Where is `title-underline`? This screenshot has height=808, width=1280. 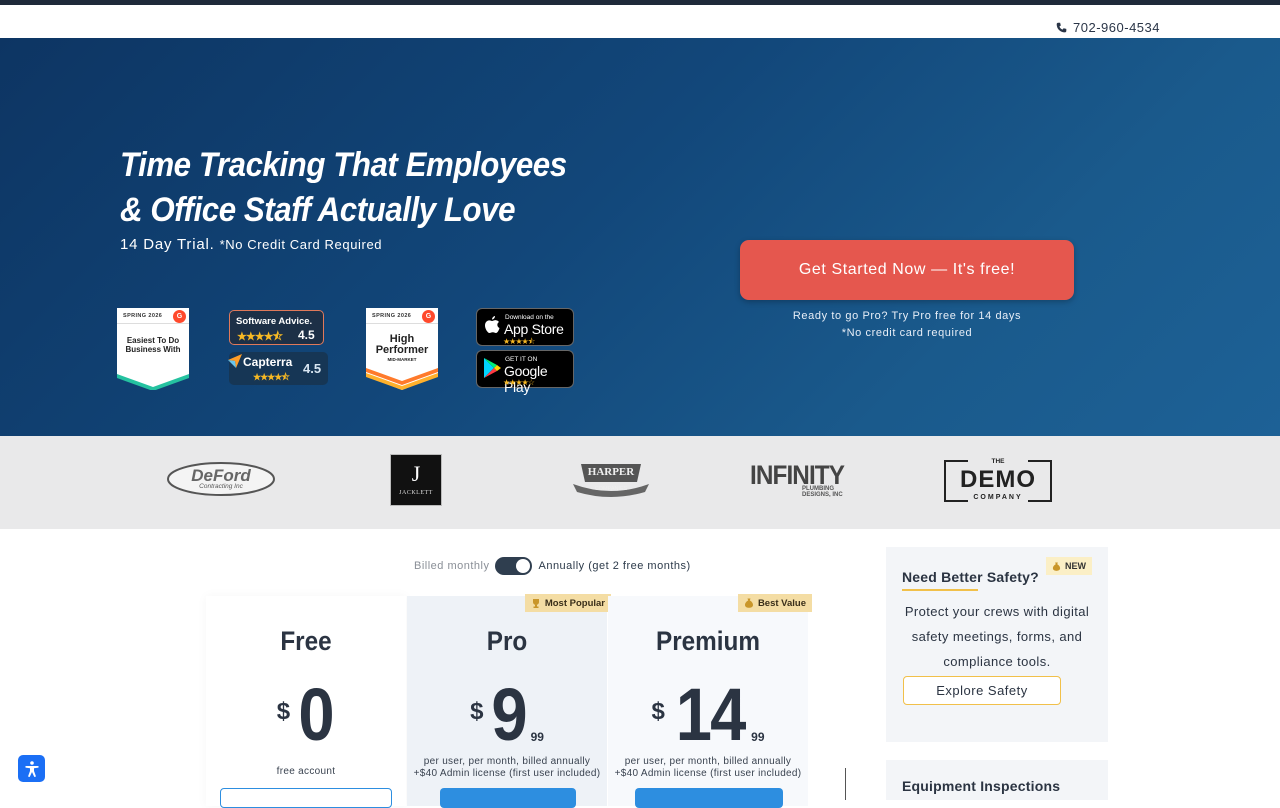
title-underline is located at coordinates (940, 590).